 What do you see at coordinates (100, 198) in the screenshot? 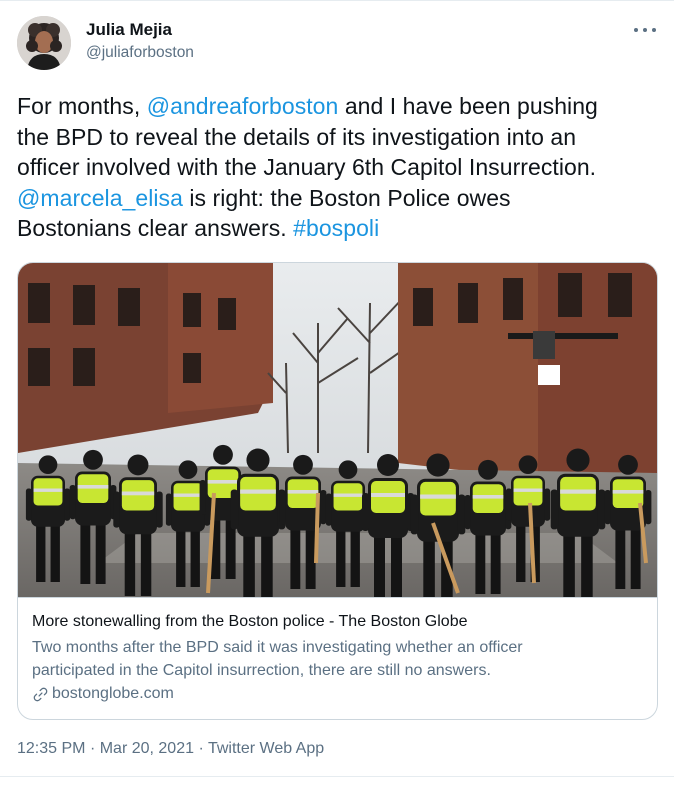
I see `mention-link: @marcela_elisa` at bounding box center [100, 198].